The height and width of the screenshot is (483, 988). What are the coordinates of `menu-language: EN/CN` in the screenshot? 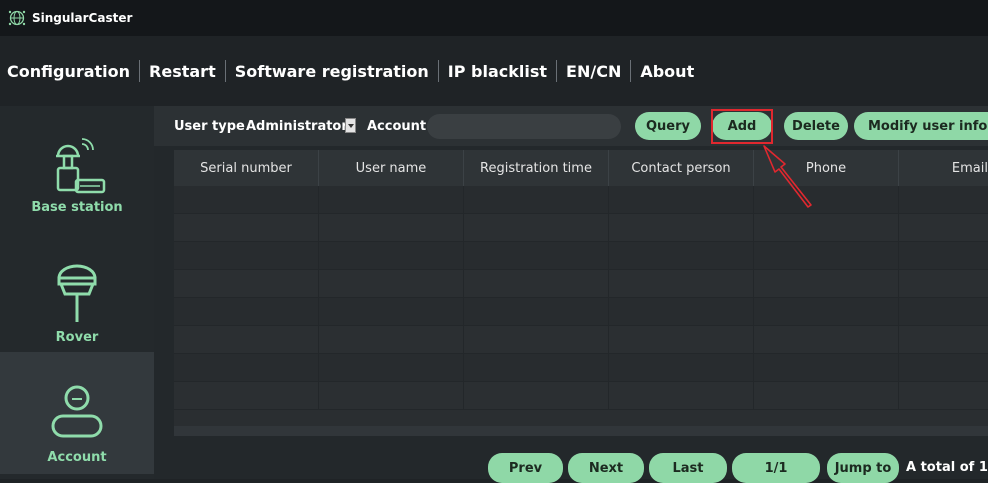 It's located at (593, 71).